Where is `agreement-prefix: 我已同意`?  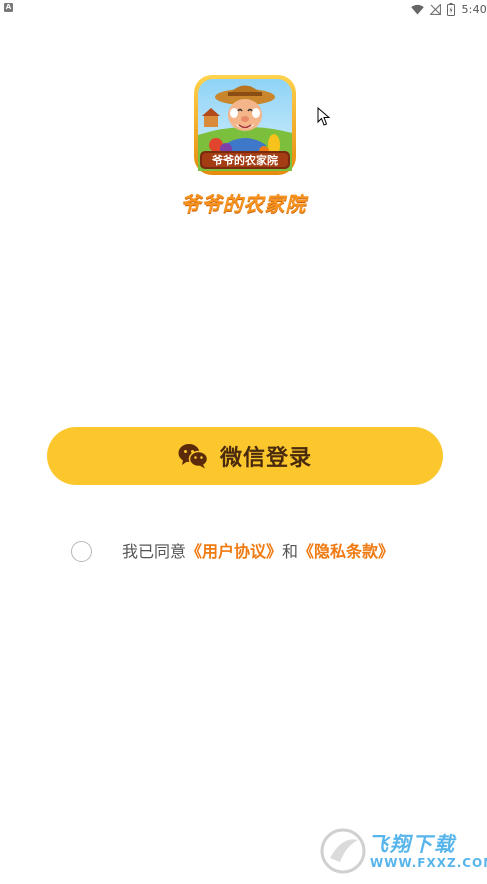 agreement-prefix: 我已同意 is located at coordinates (154, 551).